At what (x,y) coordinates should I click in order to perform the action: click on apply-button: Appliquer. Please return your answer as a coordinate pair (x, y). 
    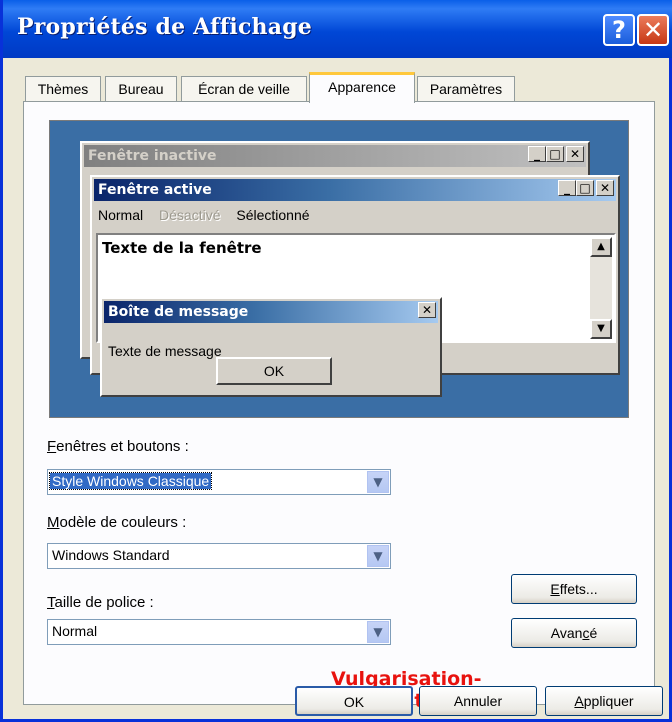
    Looking at the image, I should click on (604, 701).